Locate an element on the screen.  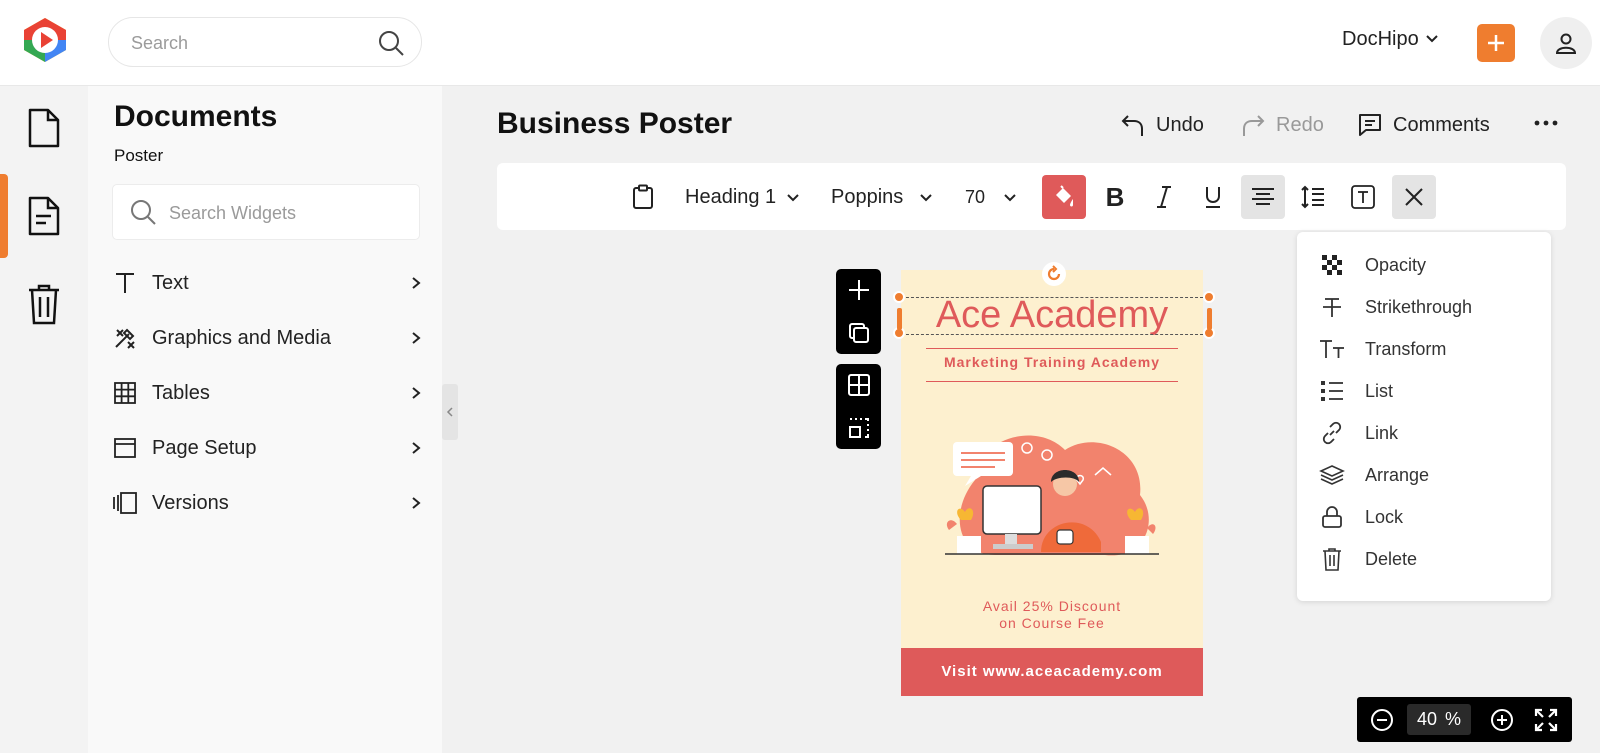
line-spacing-button is located at coordinates (1313, 197).